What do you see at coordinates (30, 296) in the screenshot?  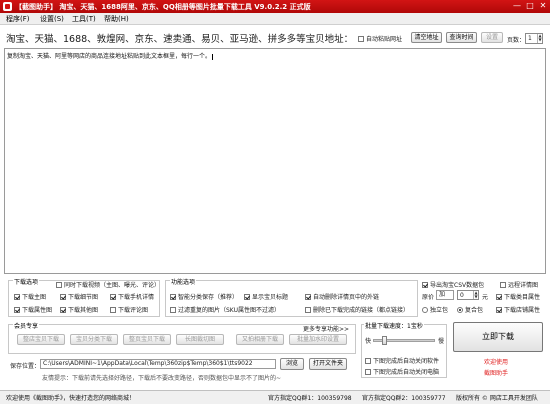 I see `download-main-image-checkbox: 下载主图` at bounding box center [30, 296].